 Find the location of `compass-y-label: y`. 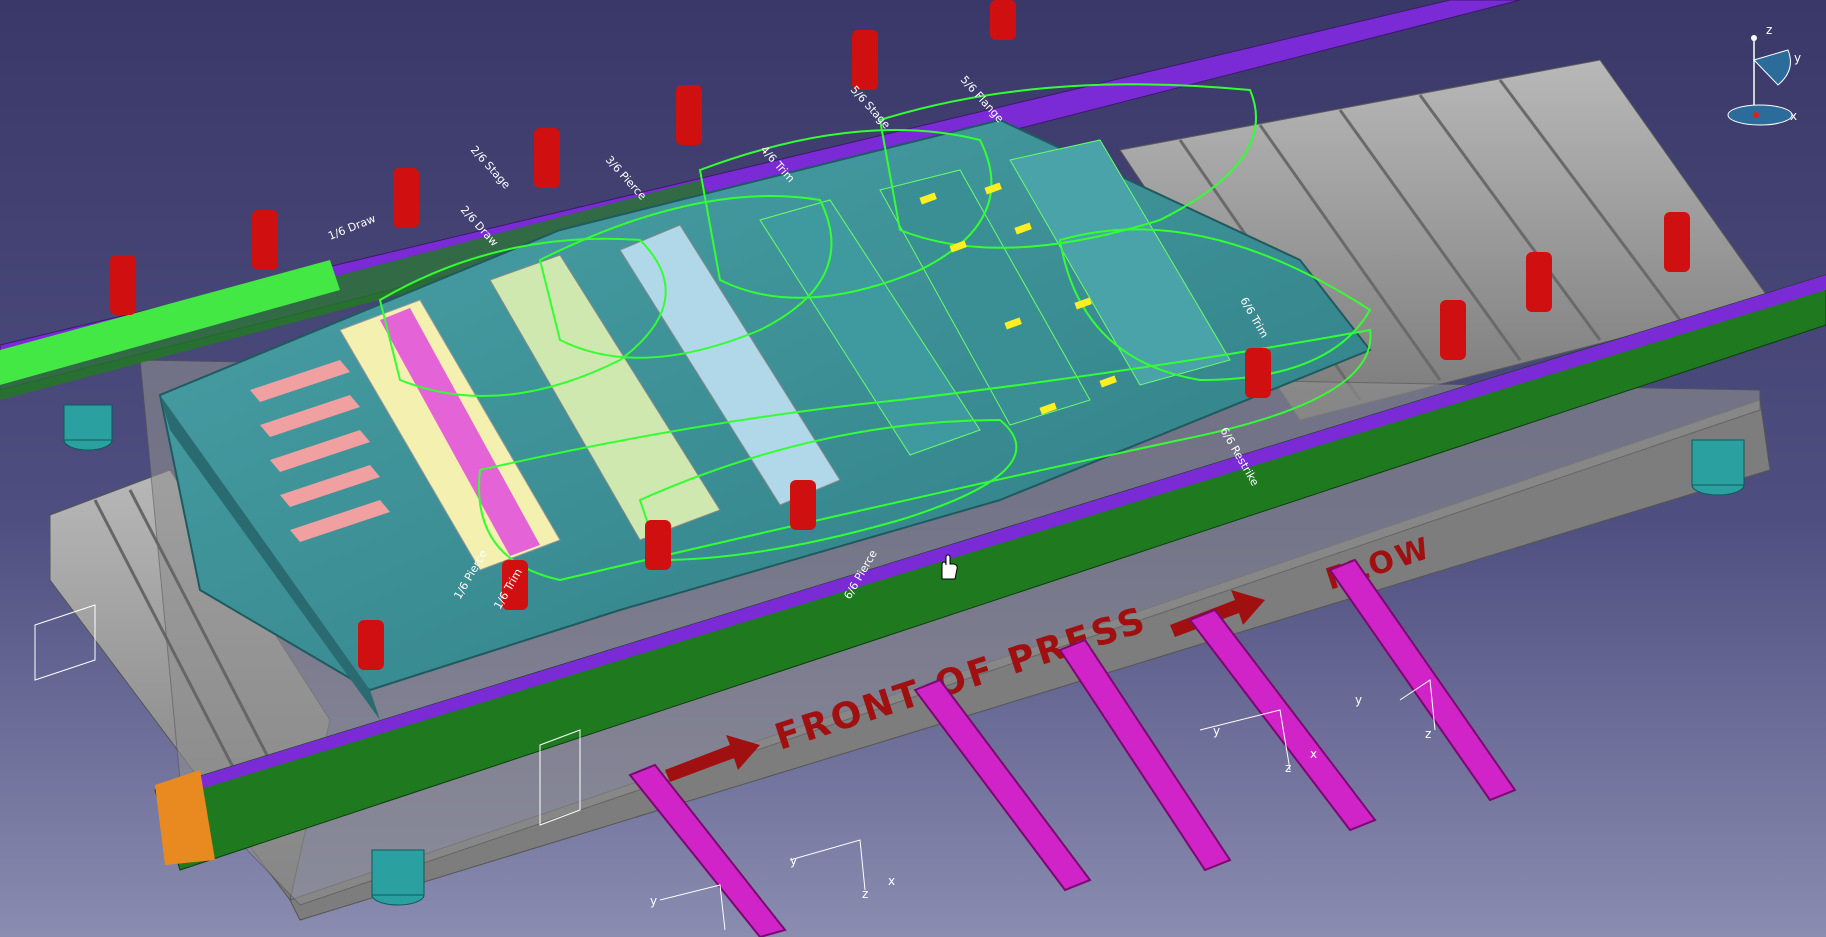

compass-y-label: y is located at coordinates (1797, 58).